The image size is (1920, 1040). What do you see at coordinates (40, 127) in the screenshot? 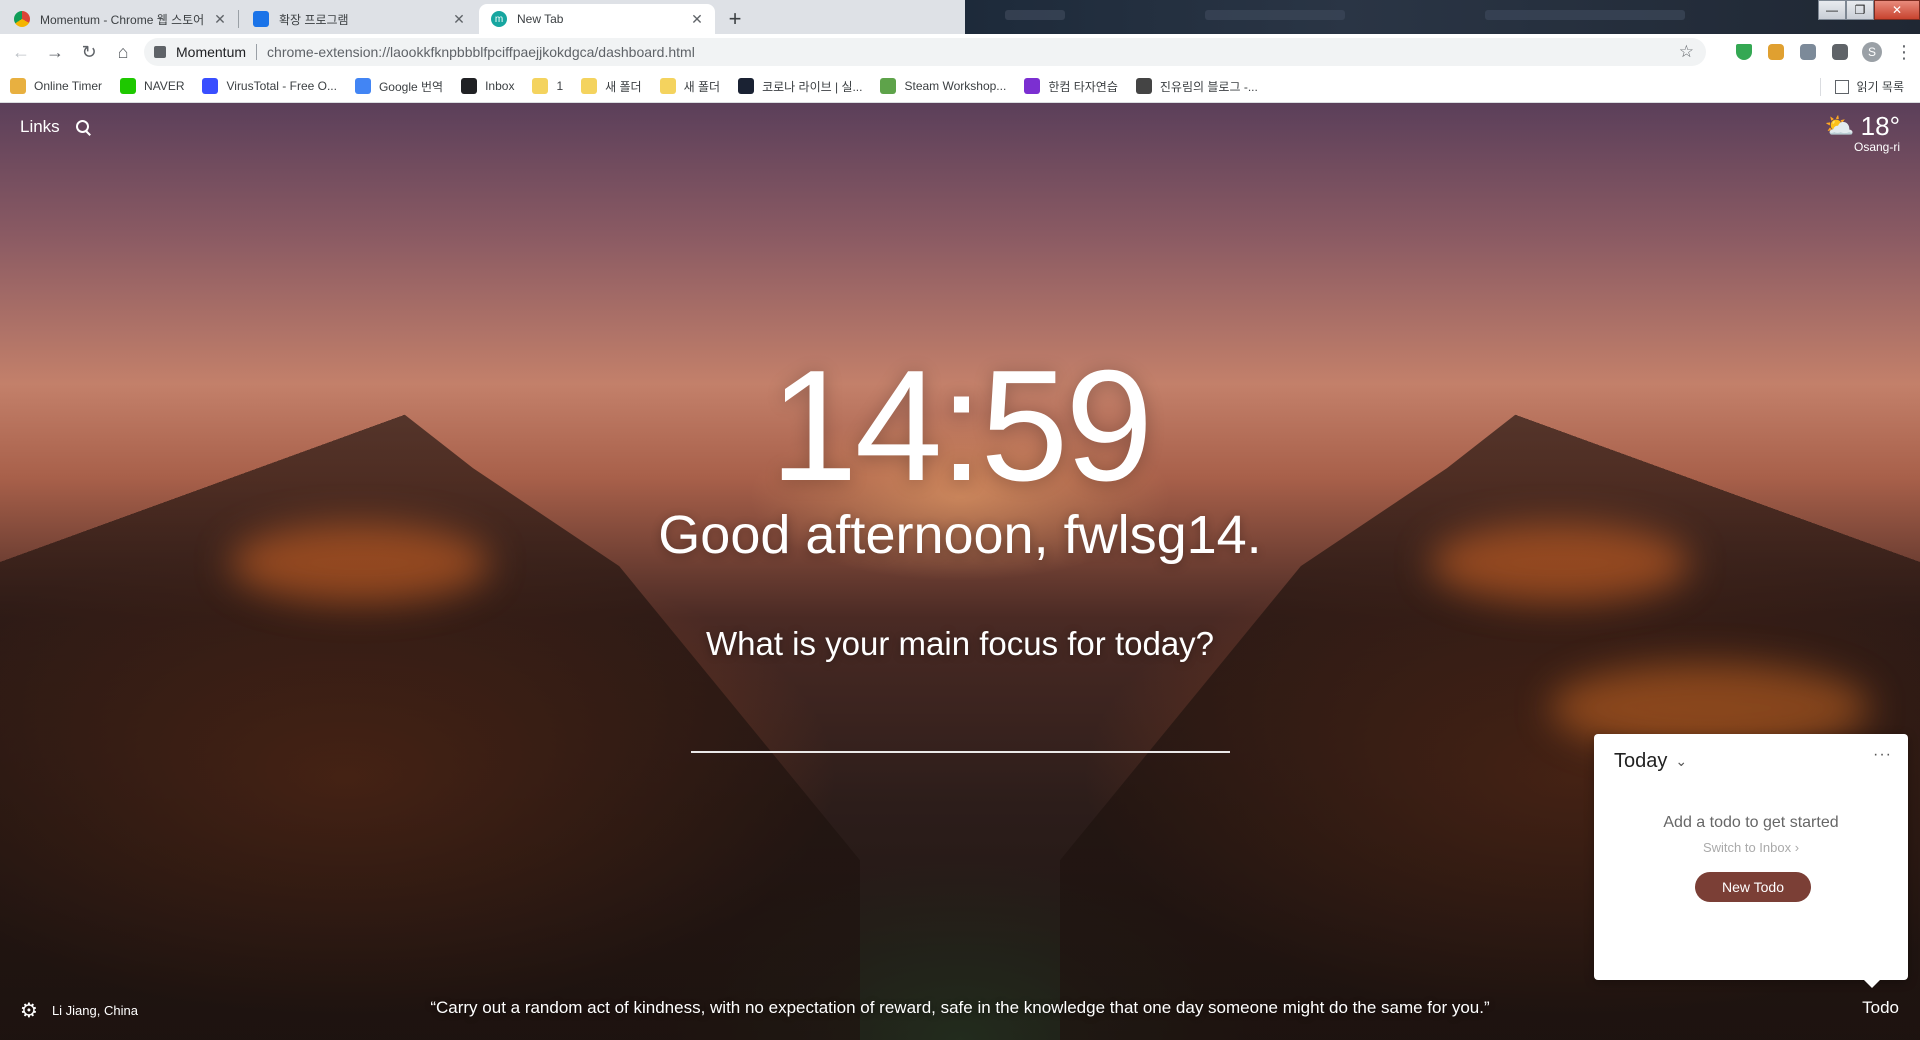
I see `links-button: Links` at bounding box center [40, 127].